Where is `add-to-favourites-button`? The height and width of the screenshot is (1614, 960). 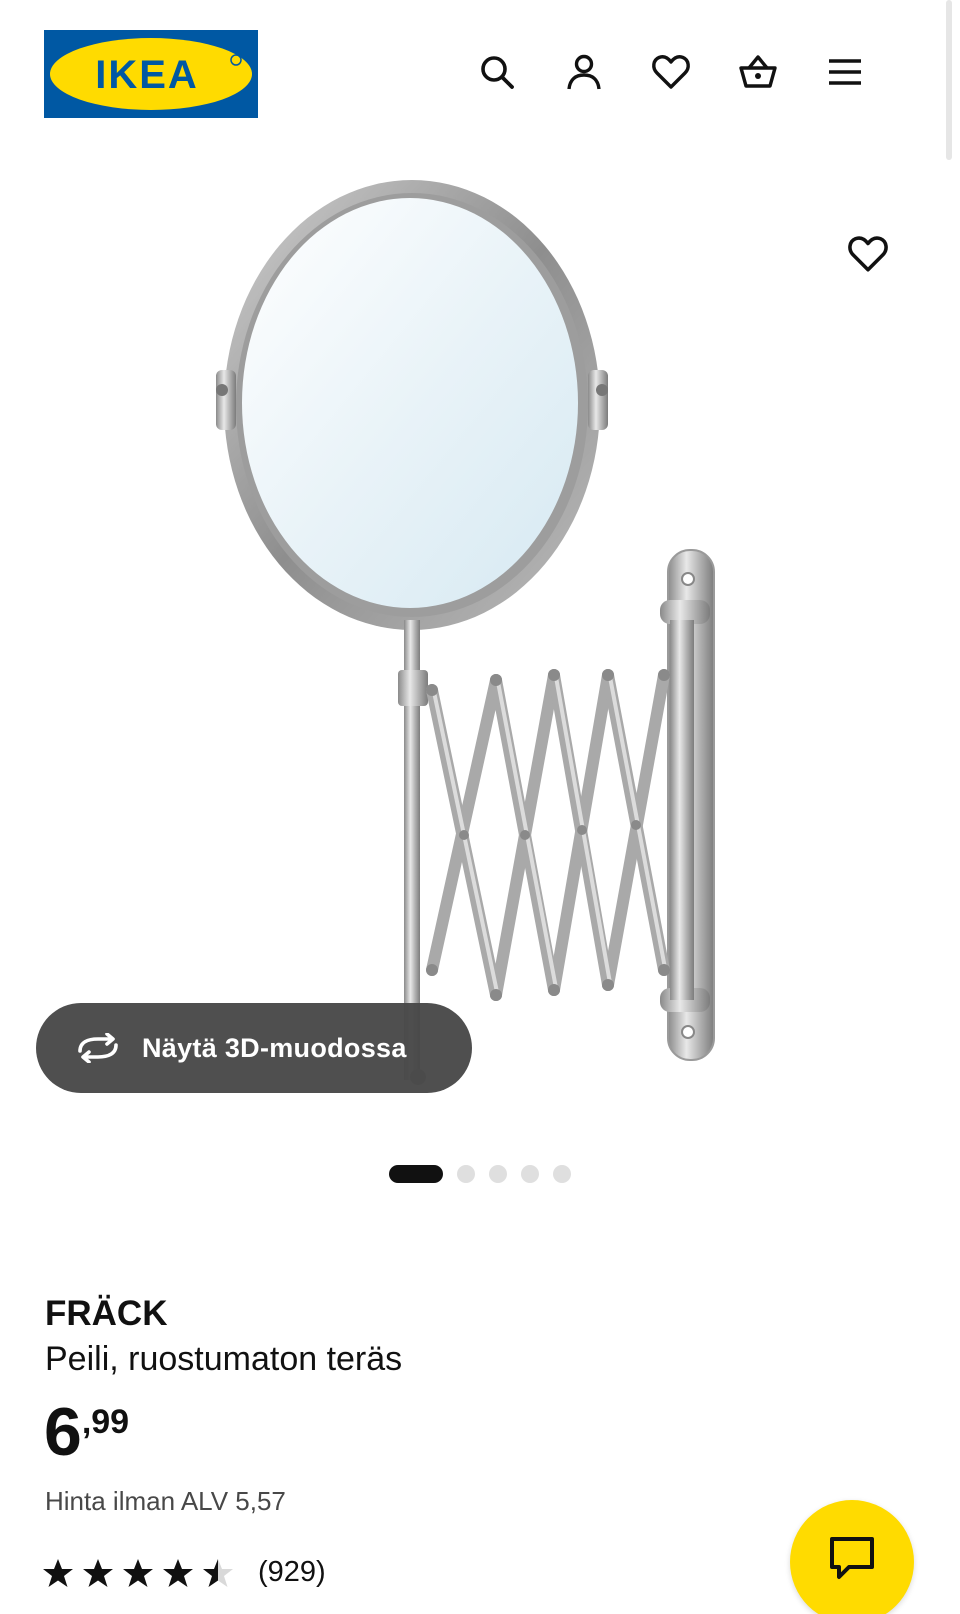
add-to-favourites-button is located at coordinates (868, 254).